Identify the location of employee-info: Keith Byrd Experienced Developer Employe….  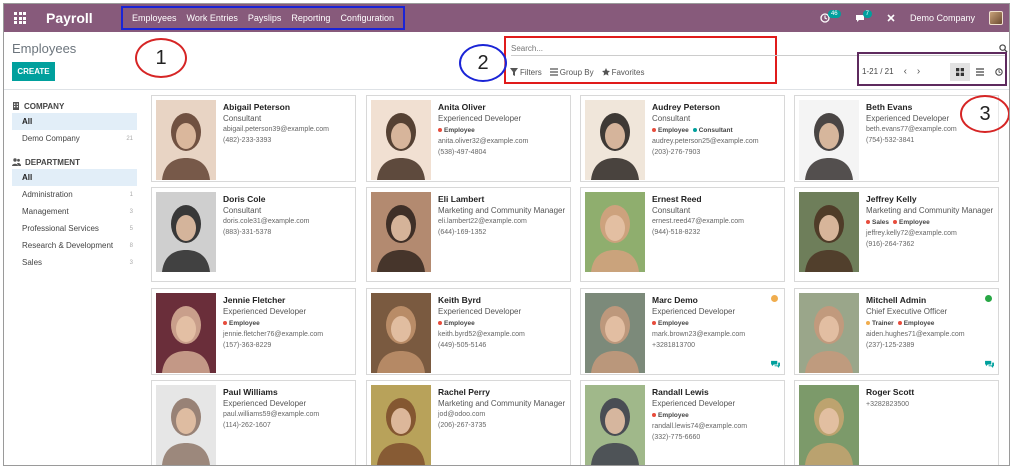
(503, 322).